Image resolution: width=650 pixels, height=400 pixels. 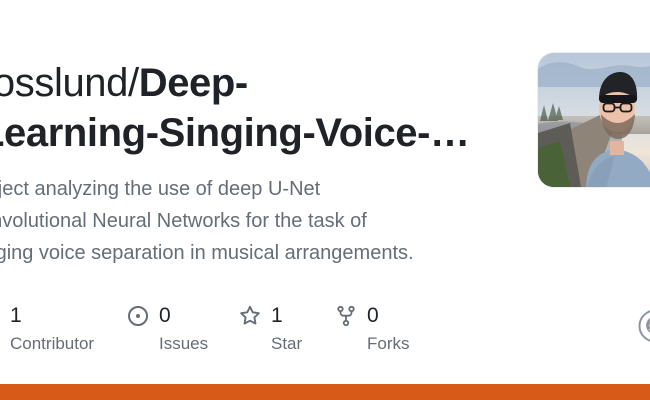 I want to click on stars-count: 1, so click(x=277, y=315).